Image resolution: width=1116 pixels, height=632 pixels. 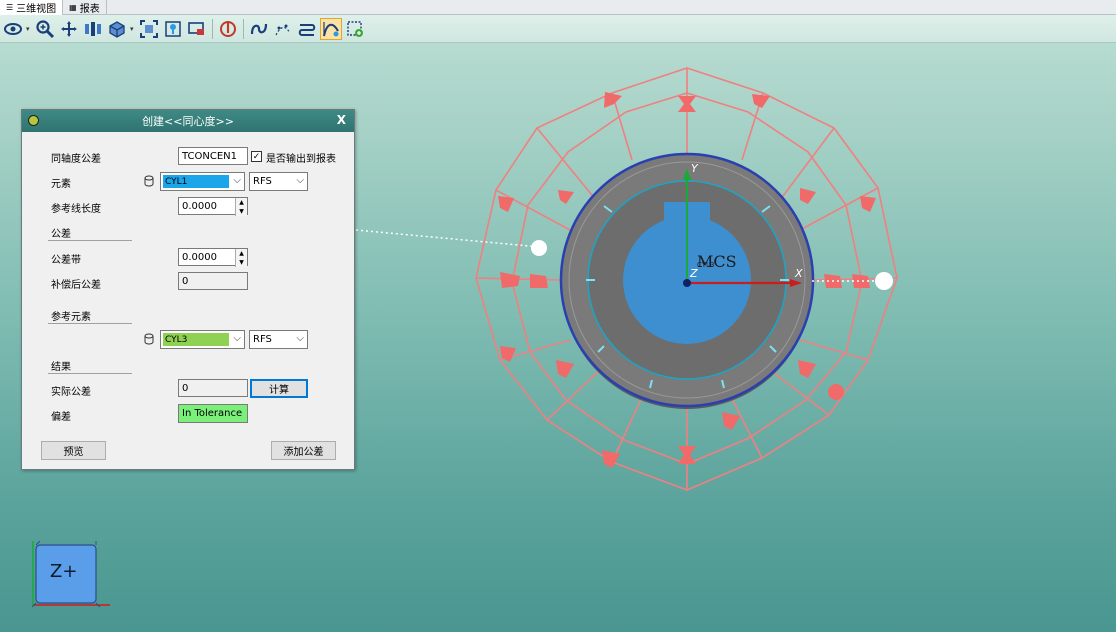 What do you see at coordinates (213, 413) in the screenshot?
I see `deviation-status: In Tolerance` at bounding box center [213, 413].